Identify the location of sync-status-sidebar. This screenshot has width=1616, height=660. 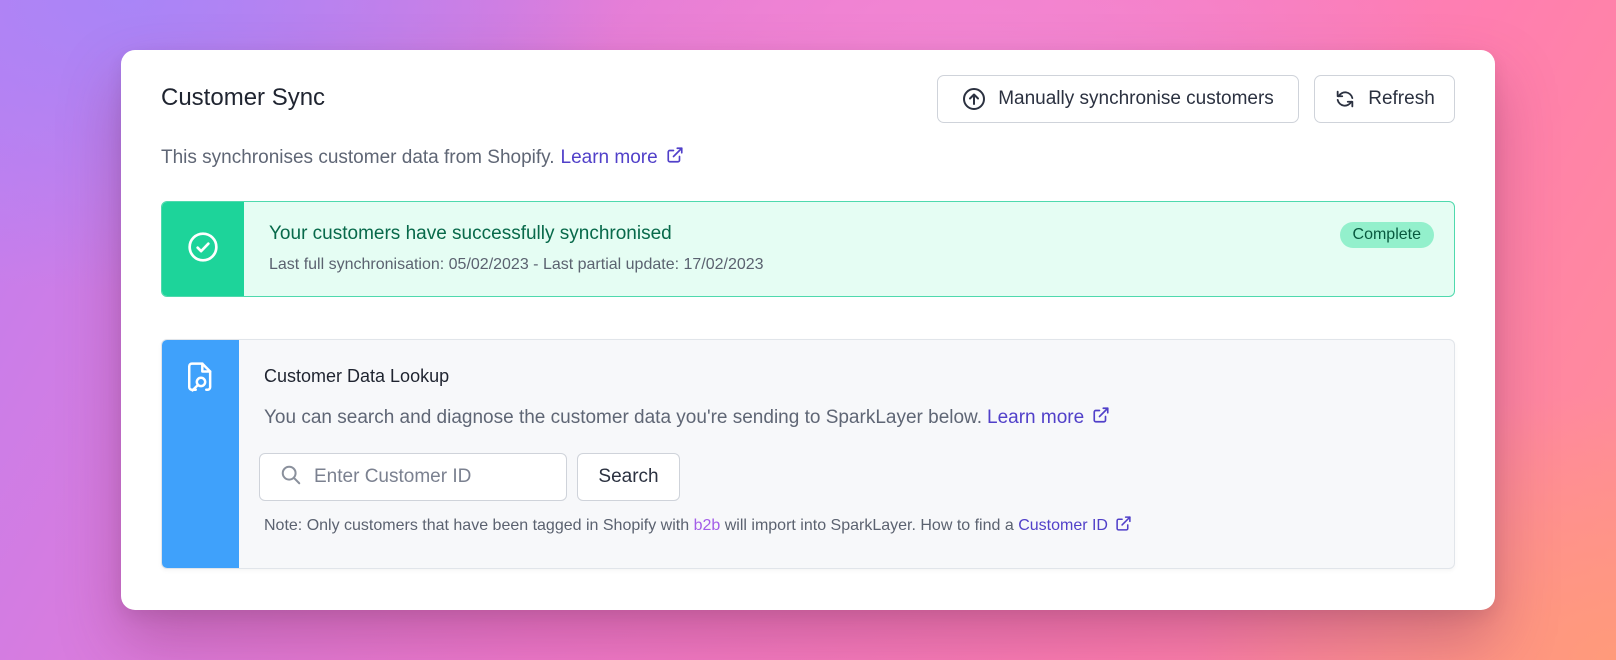
(203, 249).